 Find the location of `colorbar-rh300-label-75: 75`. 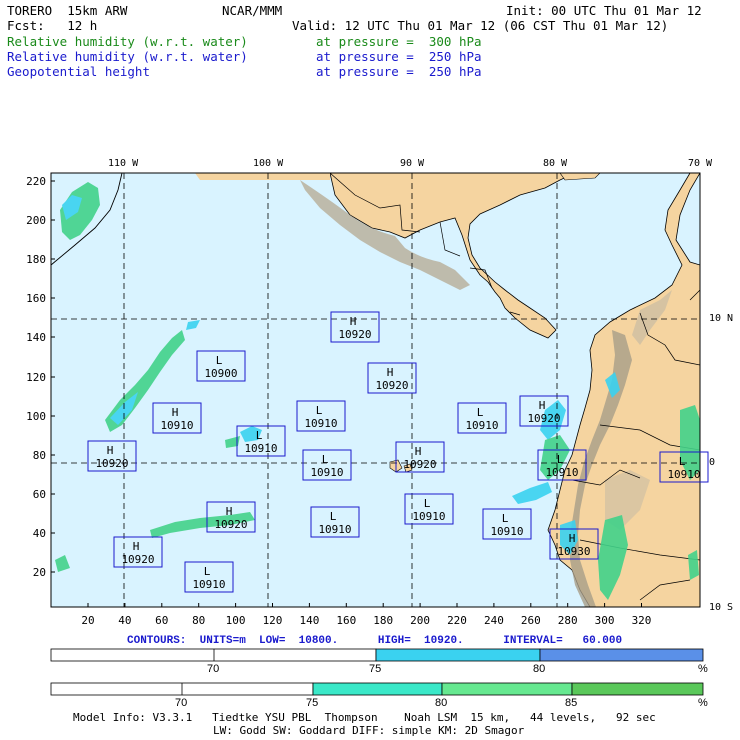

colorbar-rh300-label-75: 75 is located at coordinates (312, 703).